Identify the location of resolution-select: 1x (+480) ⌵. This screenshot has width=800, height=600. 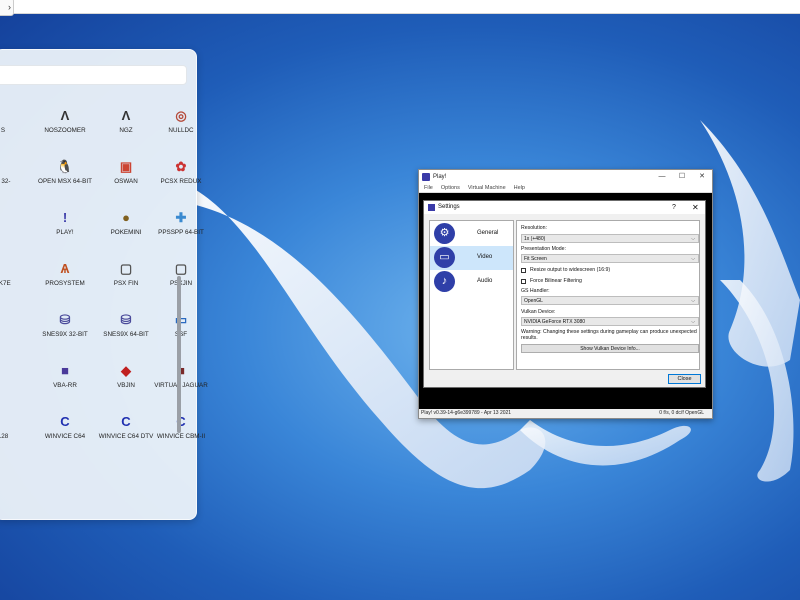
(610, 238).